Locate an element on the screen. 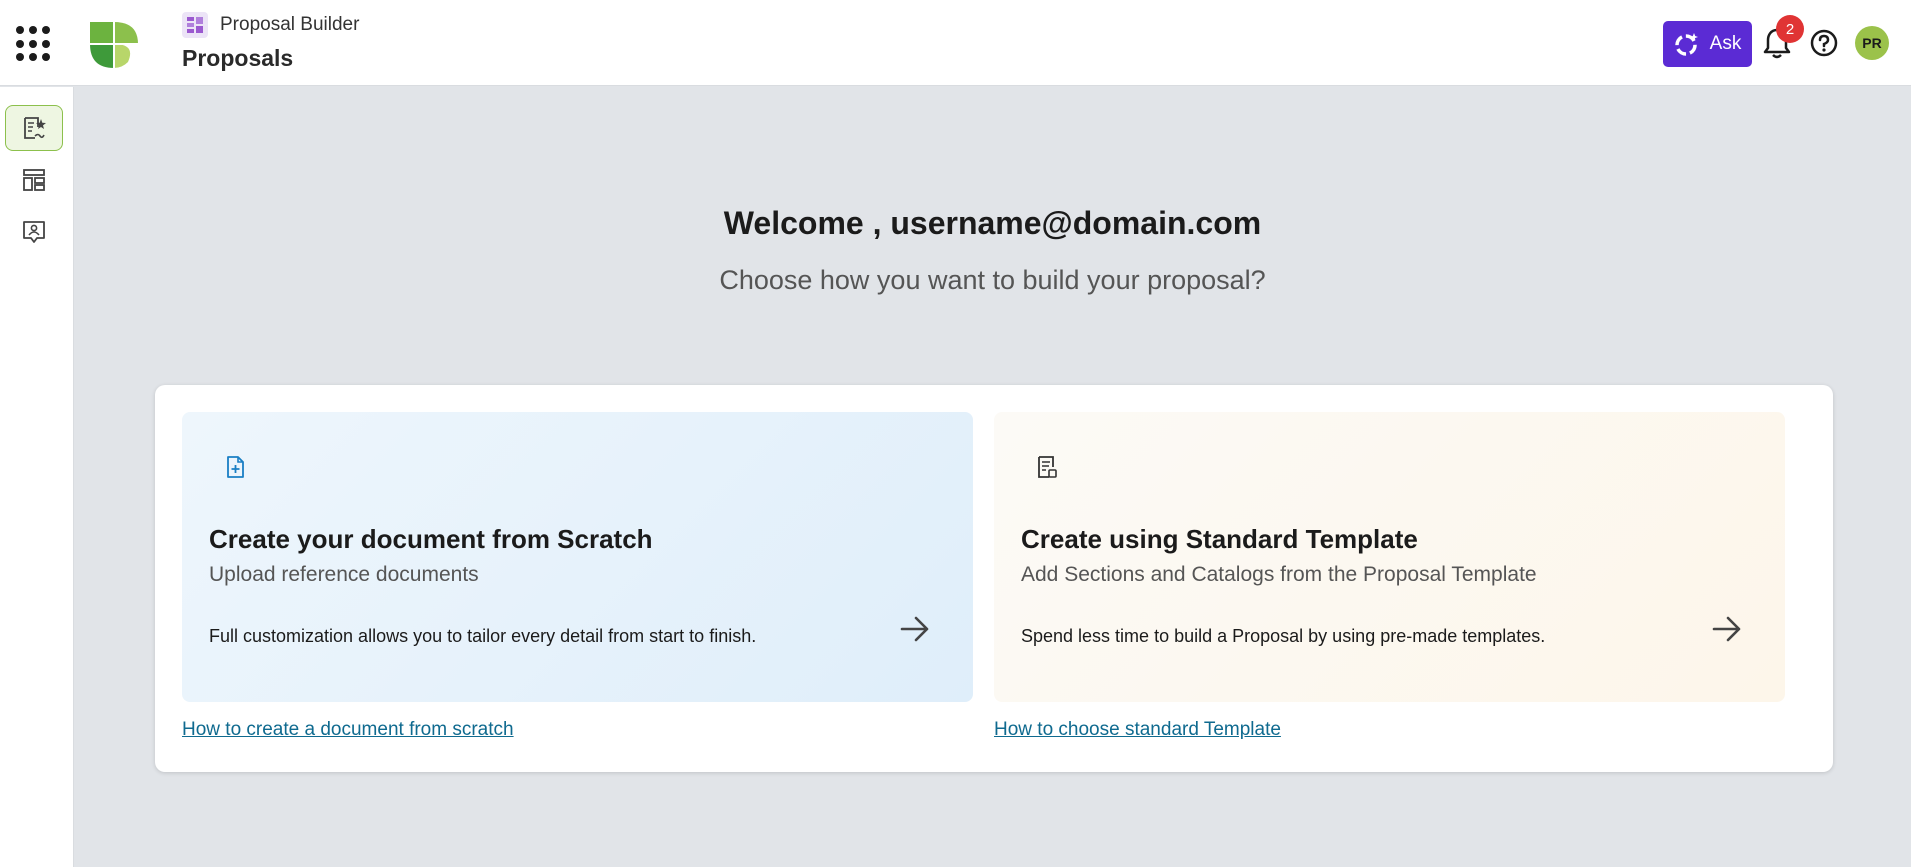 The width and height of the screenshot is (1911, 867). left-sidebar is located at coordinates (37, 477).